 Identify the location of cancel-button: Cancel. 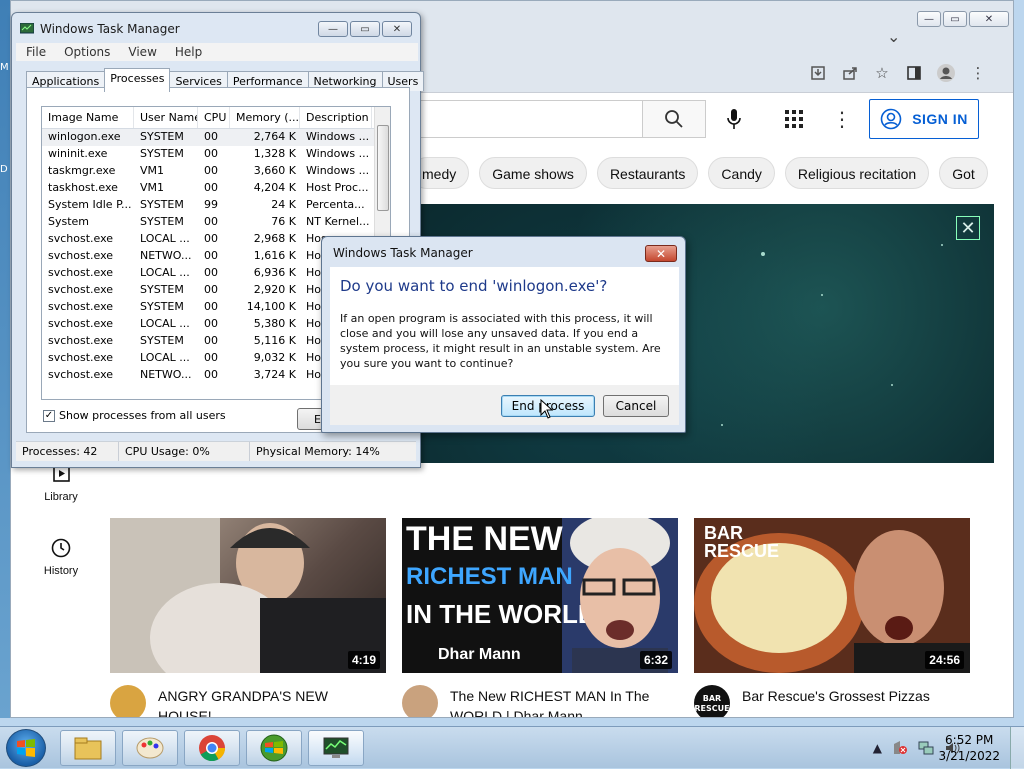
(636, 406).